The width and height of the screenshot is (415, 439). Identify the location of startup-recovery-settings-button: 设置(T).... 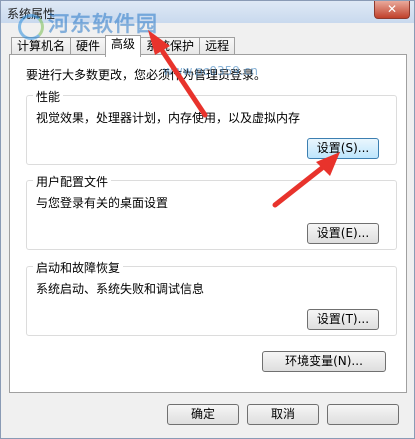
(343, 319).